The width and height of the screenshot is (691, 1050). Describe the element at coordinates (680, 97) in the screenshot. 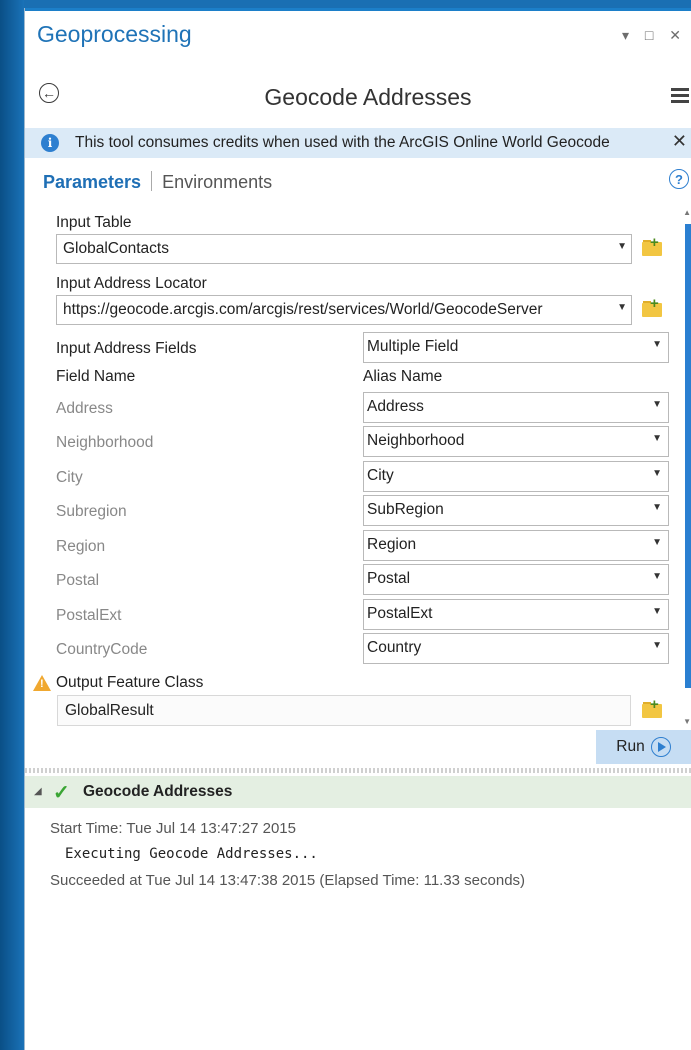

I see `hamburger-menu-icon` at that location.